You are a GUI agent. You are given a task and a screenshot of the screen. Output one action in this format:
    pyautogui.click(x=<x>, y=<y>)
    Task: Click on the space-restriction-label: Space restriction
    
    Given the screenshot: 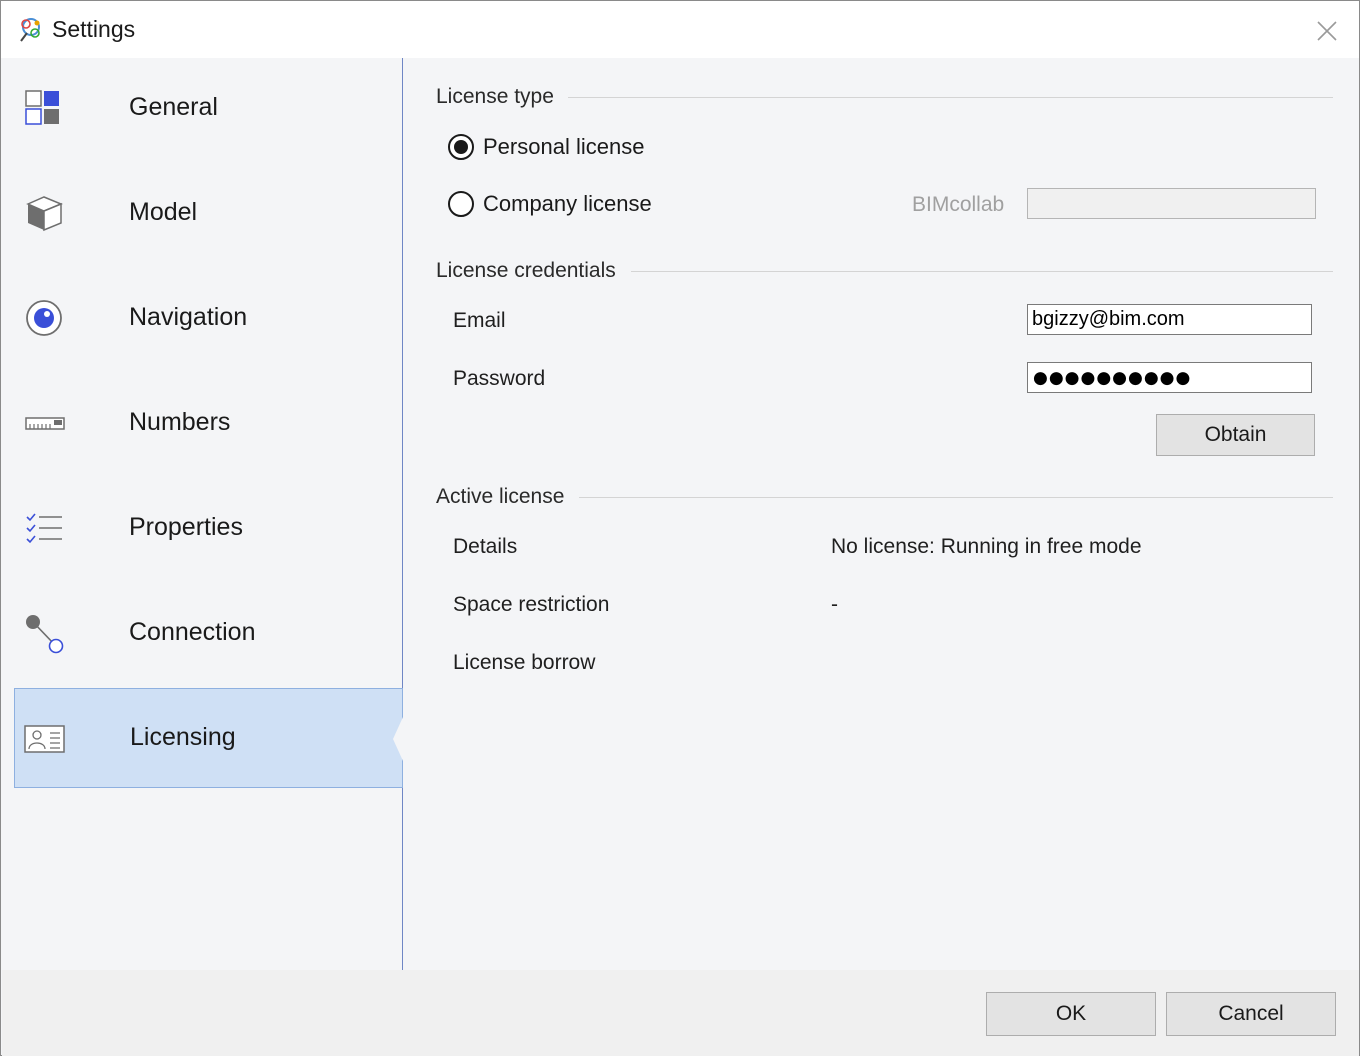 What is the action you would take?
    pyautogui.click(x=531, y=604)
    